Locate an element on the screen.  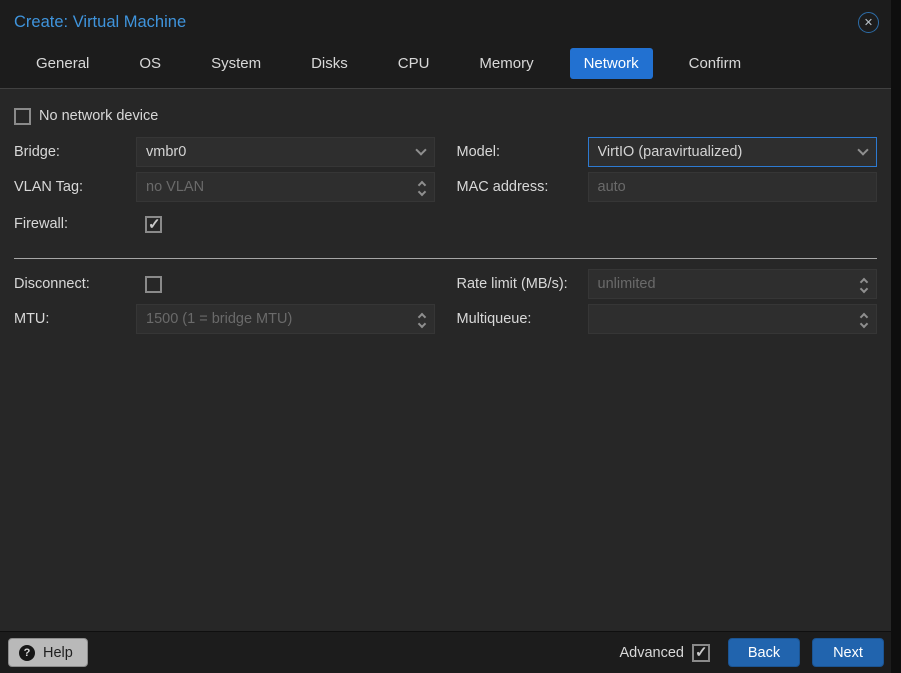
tab-disks: Disks is located at coordinates (329, 63).